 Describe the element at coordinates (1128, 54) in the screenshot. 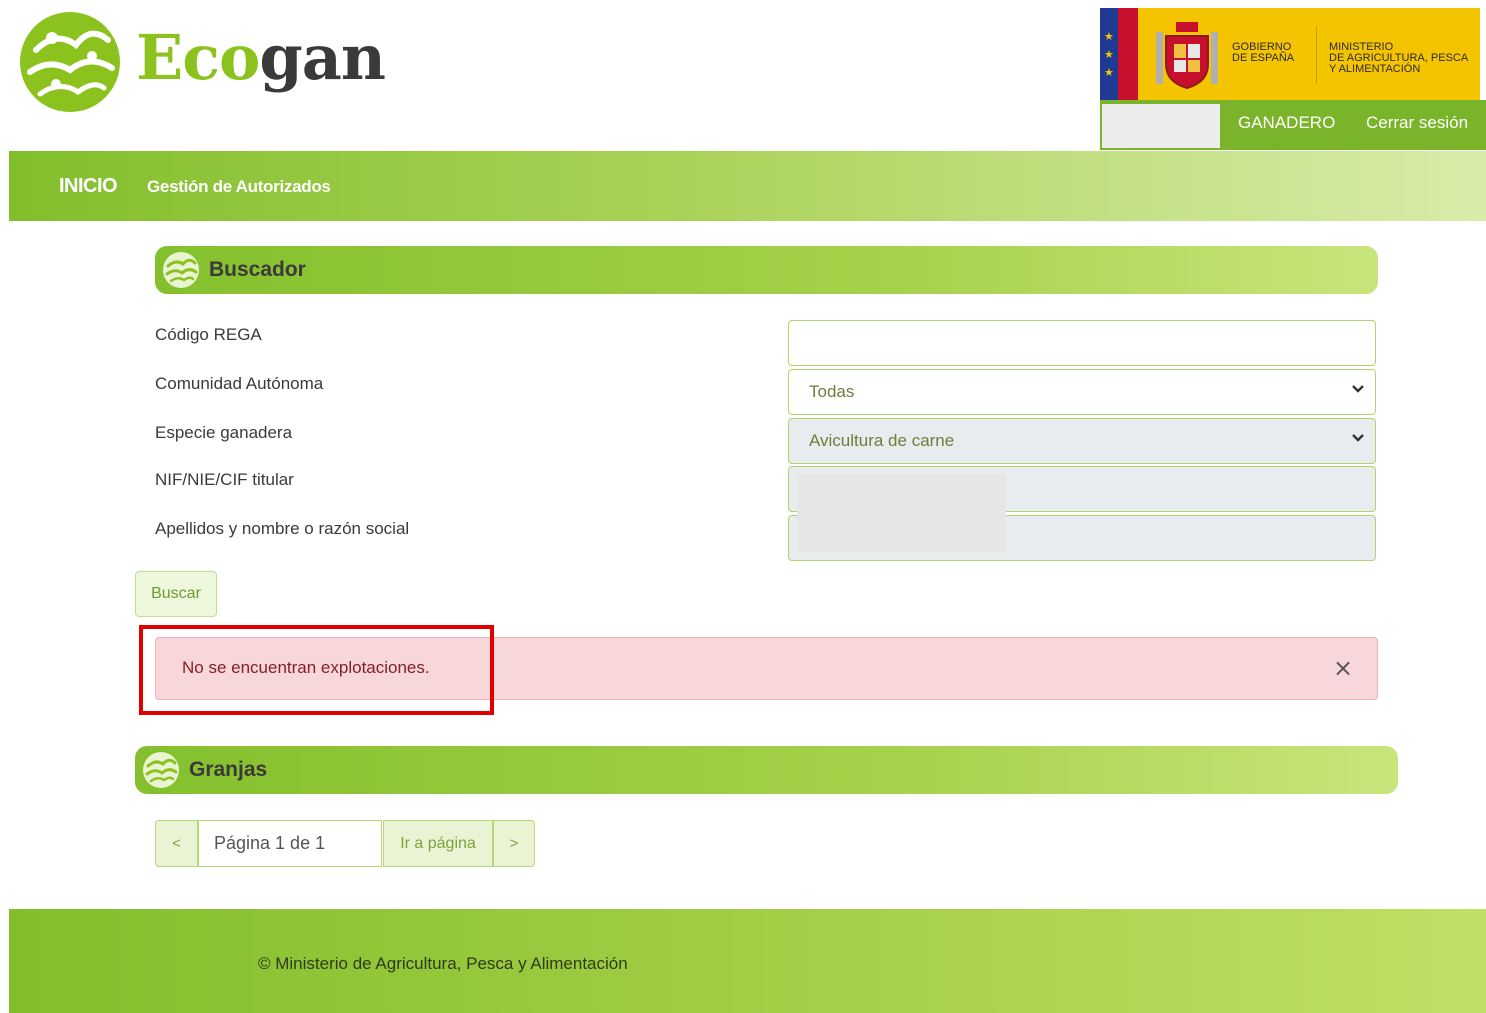

I see `spain-flag-strip` at that location.